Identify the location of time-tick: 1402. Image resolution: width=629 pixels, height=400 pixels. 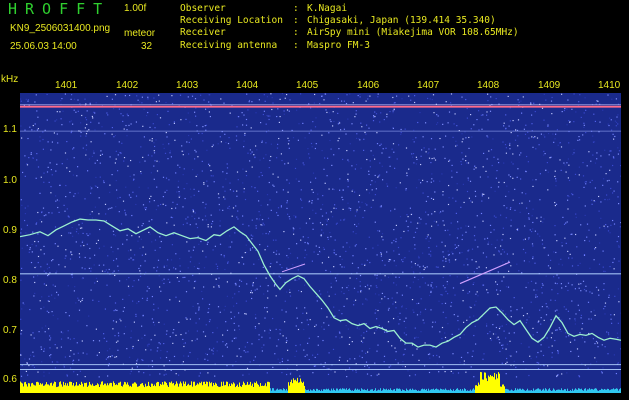
(127, 85).